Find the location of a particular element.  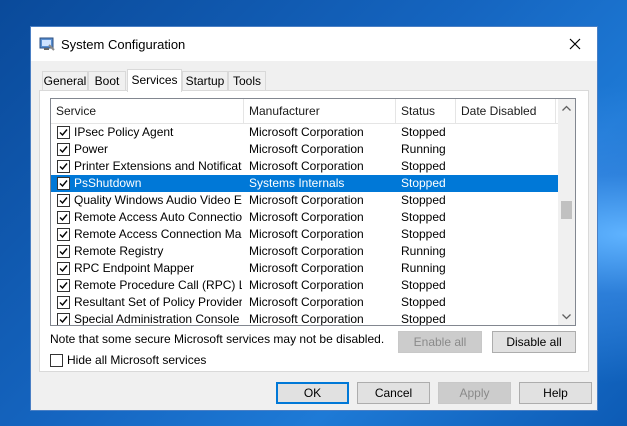

tab-startup: Startup is located at coordinates (205, 80).